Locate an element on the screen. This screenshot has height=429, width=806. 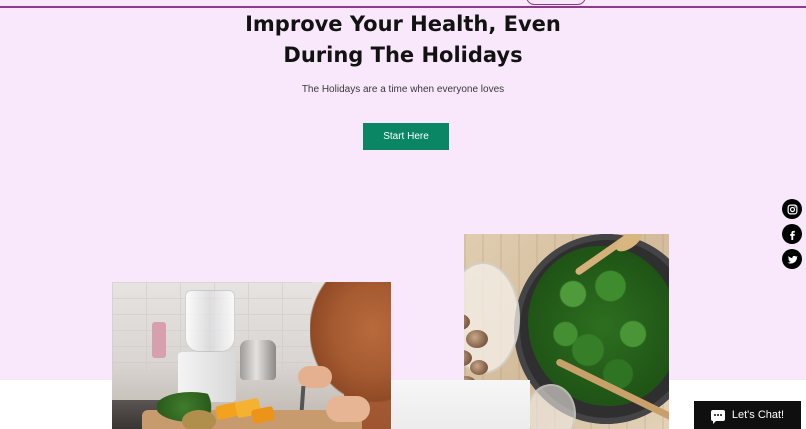
twitter-icon is located at coordinates (792, 259).